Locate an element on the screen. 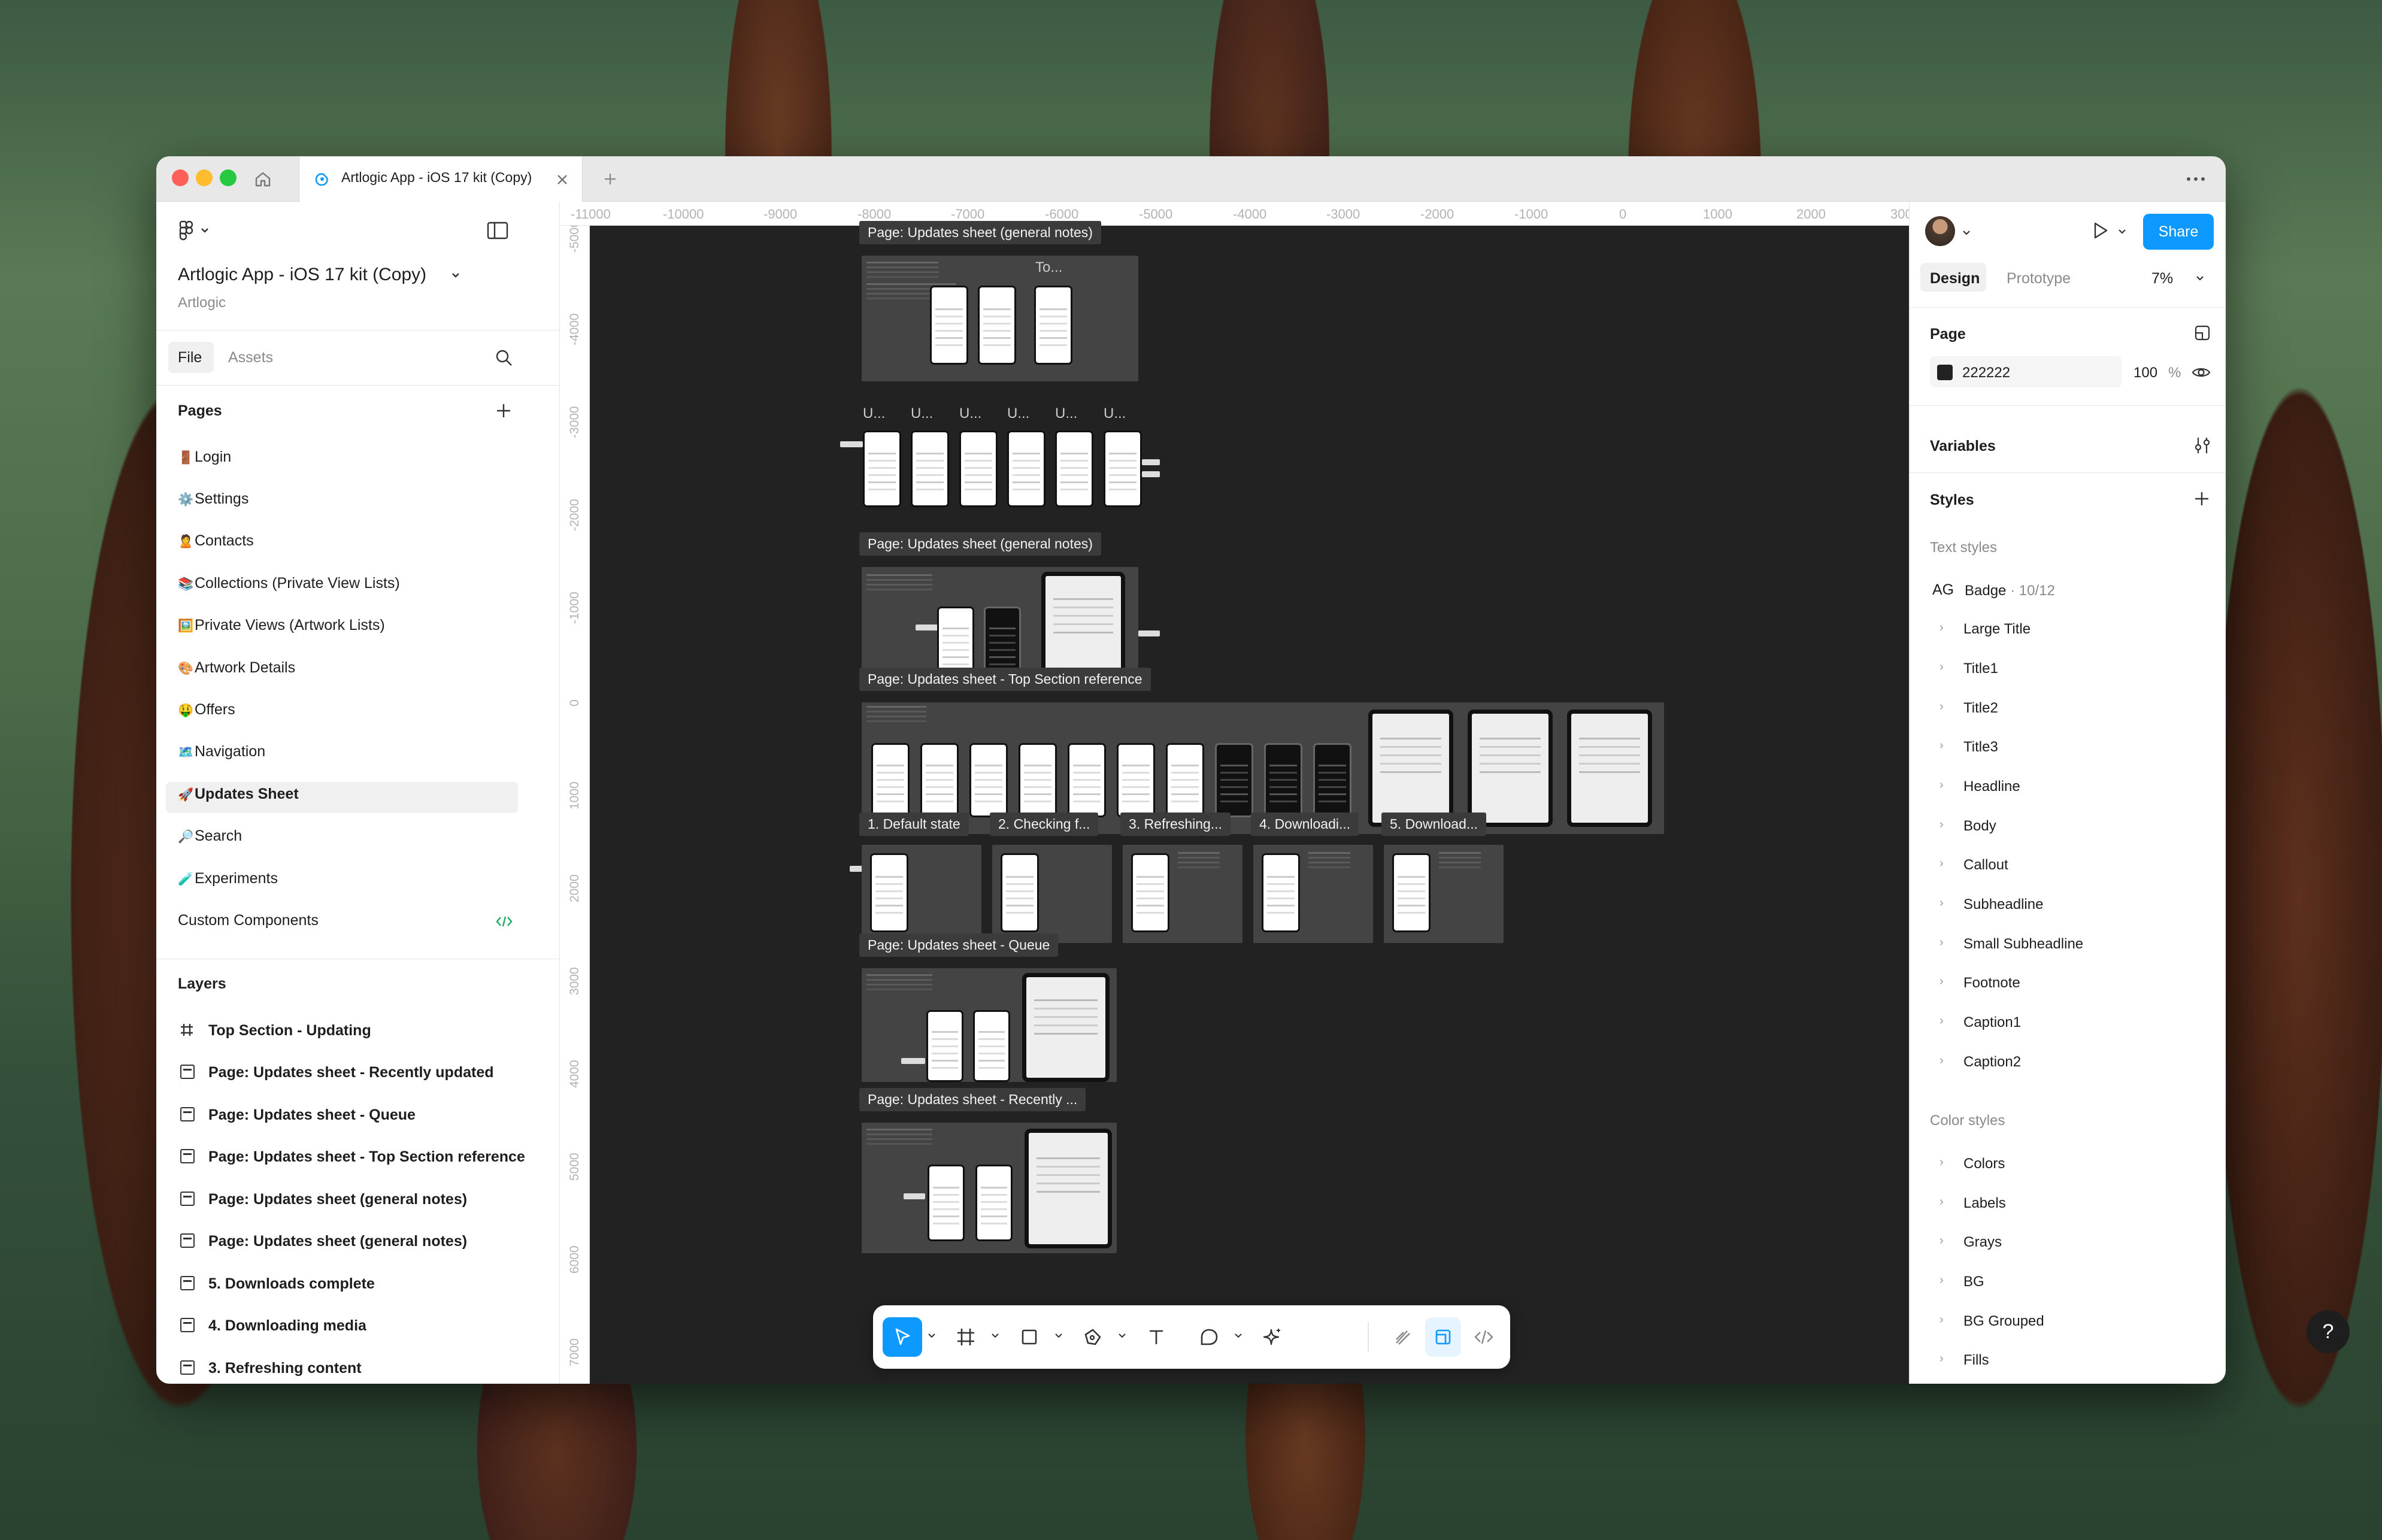  team-name: Artlogic is located at coordinates (202, 303).